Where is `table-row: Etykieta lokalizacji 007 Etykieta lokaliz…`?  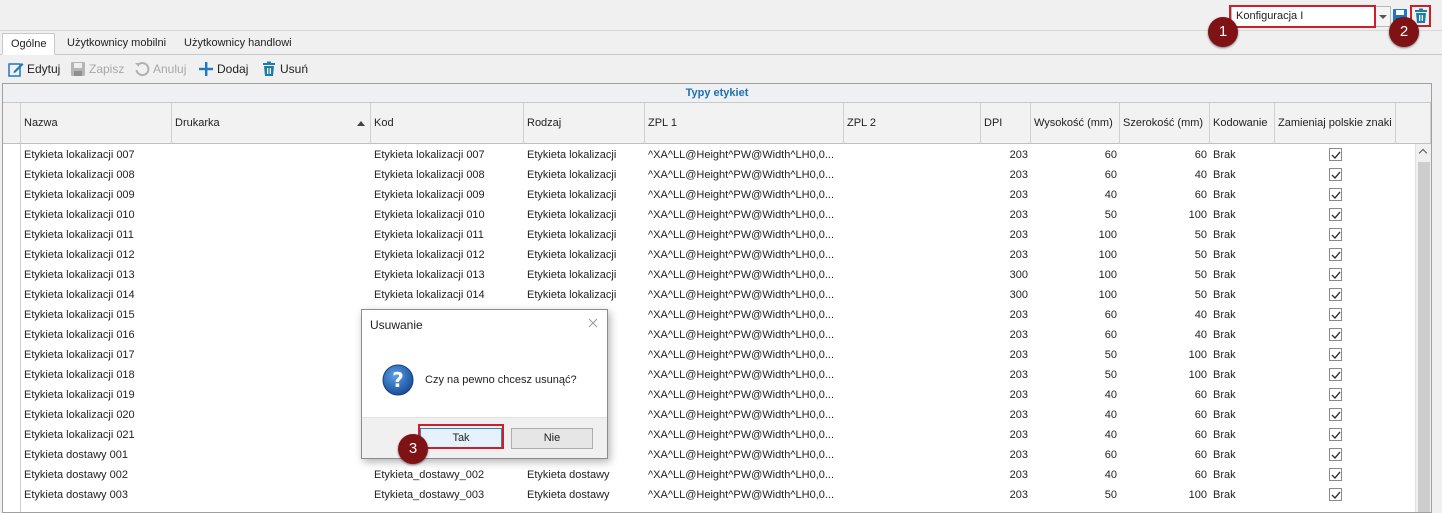
table-row: Etykieta lokalizacji 007 Etykieta lokaliz… is located at coordinates (709, 155).